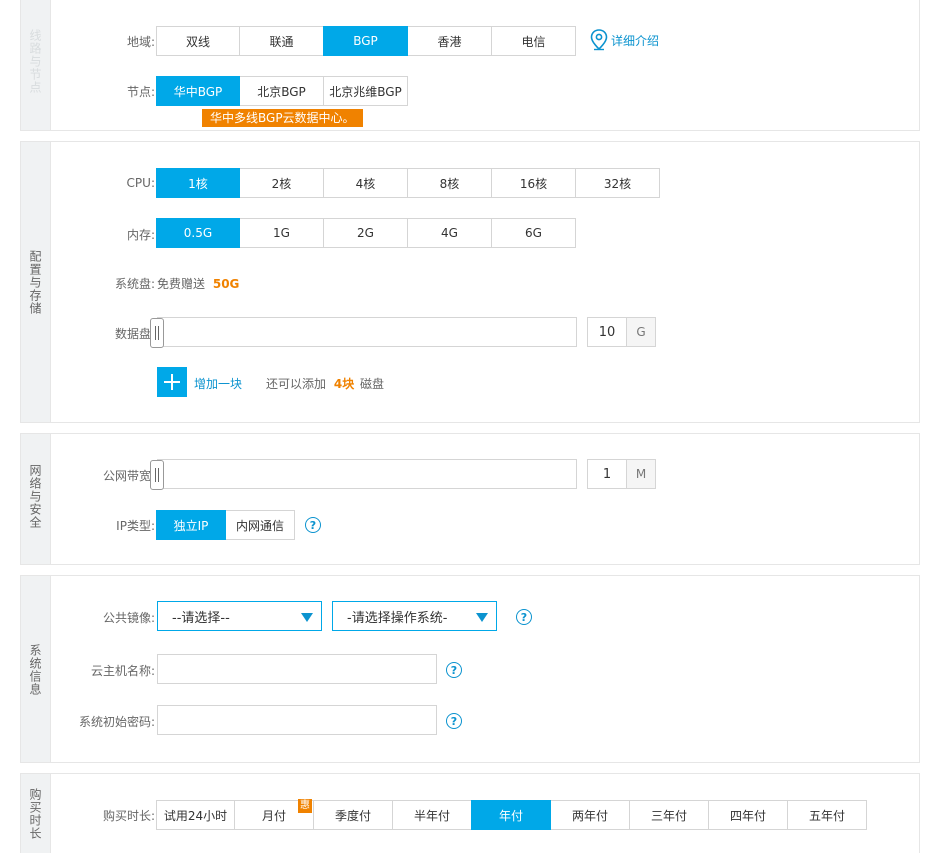 This screenshot has width=940, height=853. Describe the element at coordinates (198, 91) in the screenshot. I see `node-option-huazhong: 华中BGP` at that location.